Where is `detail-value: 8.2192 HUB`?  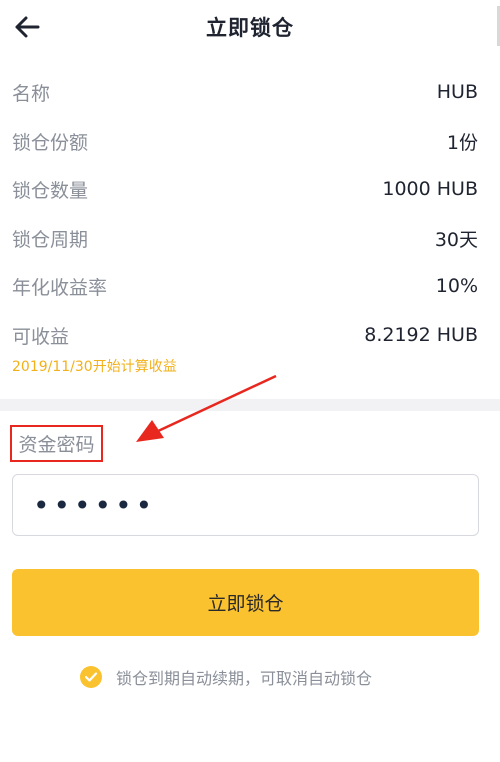
detail-value: 8.2192 HUB is located at coordinates (421, 335).